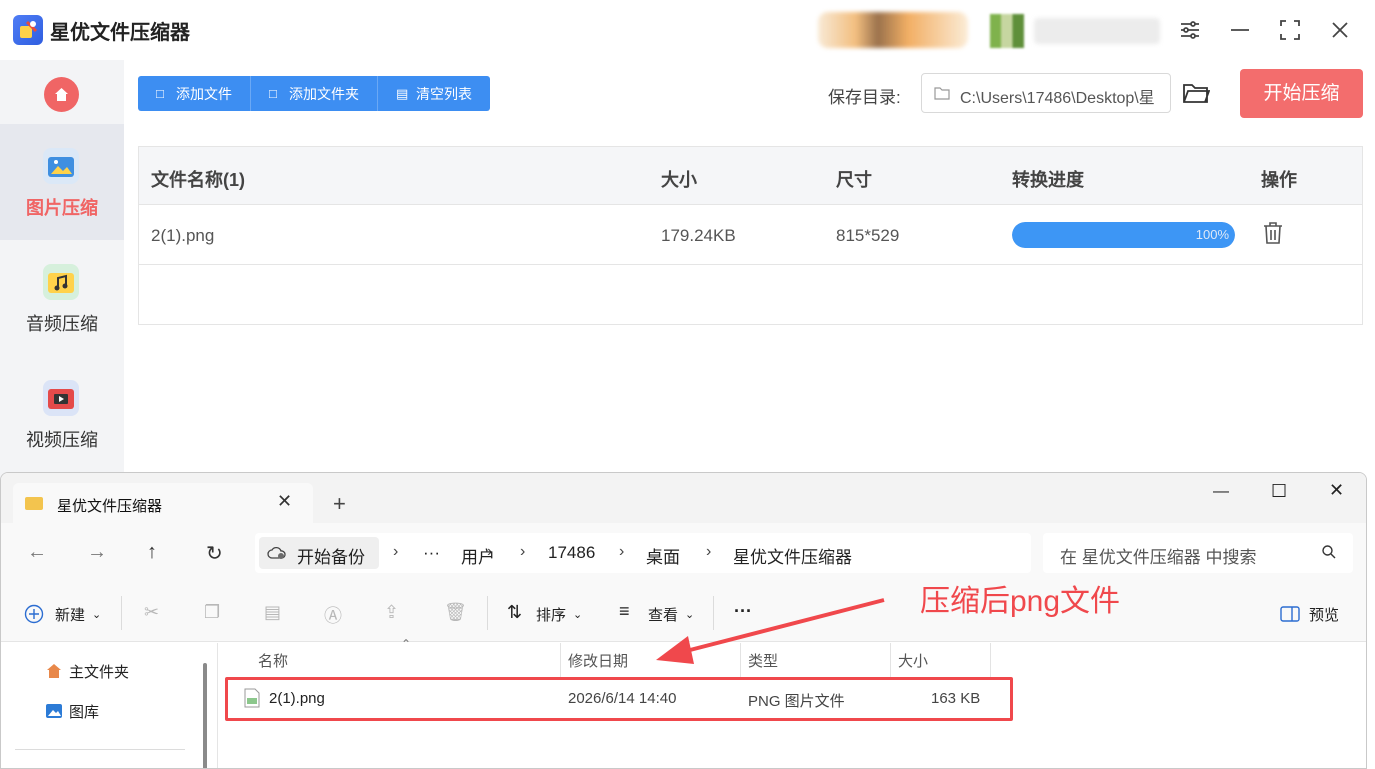  What do you see at coordinates (796, 701) in the screenshot?
I see `file-type: PNG 图片文件` at bounding box center [796, 701].